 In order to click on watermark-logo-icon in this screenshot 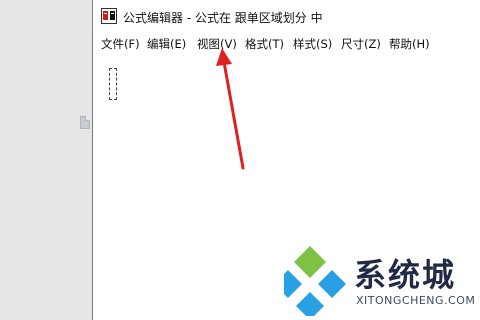, I will do `click(310, 283)`.